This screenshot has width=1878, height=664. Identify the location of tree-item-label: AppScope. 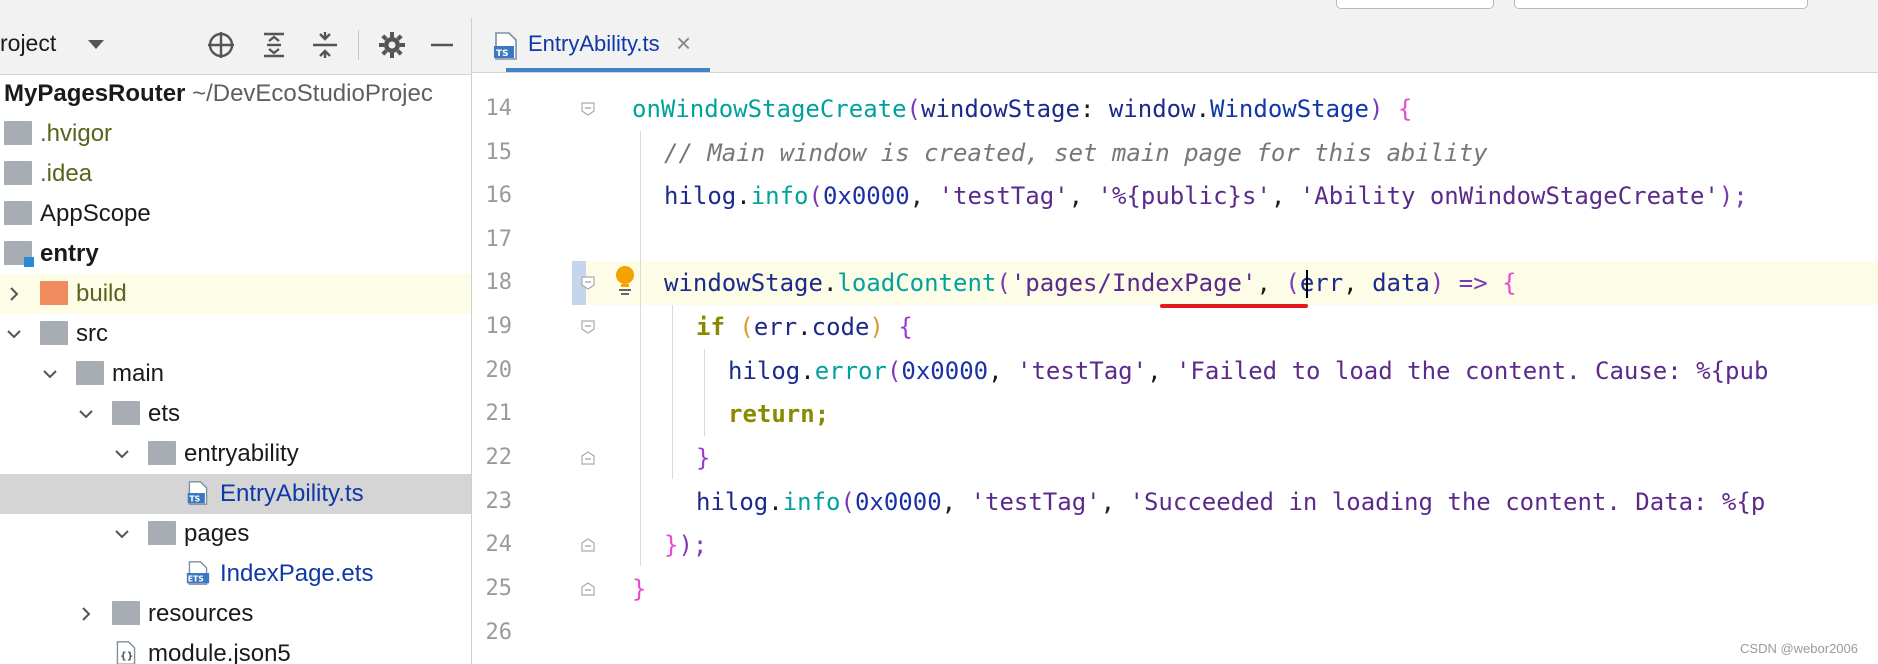
(95, 213).